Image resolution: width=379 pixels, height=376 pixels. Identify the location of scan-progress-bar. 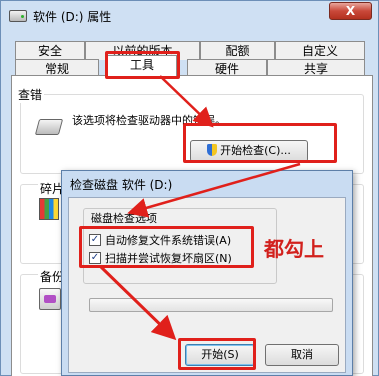
(211, 305).